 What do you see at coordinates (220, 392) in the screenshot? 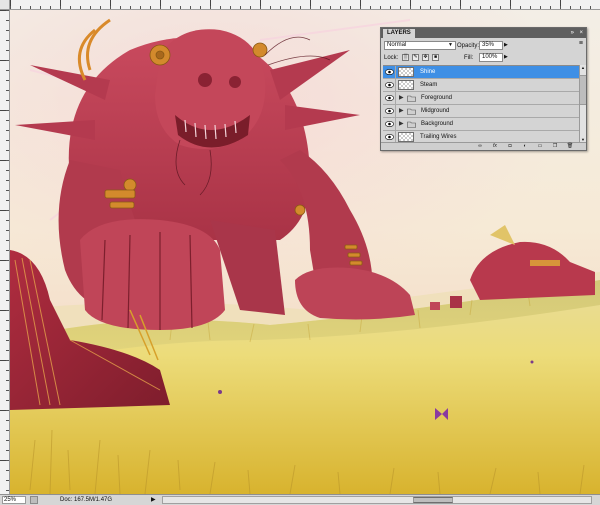
I see `butterfly-small` at bounding box center [220, 392].